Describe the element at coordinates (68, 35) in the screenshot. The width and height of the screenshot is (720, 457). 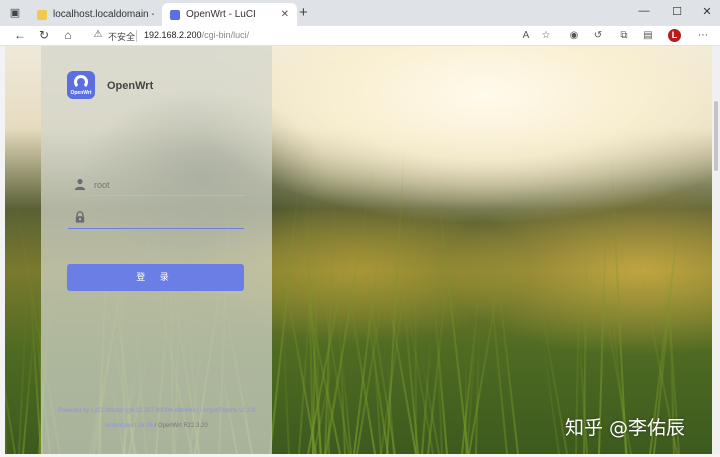
I see `home-icon: ⌂` at that location.